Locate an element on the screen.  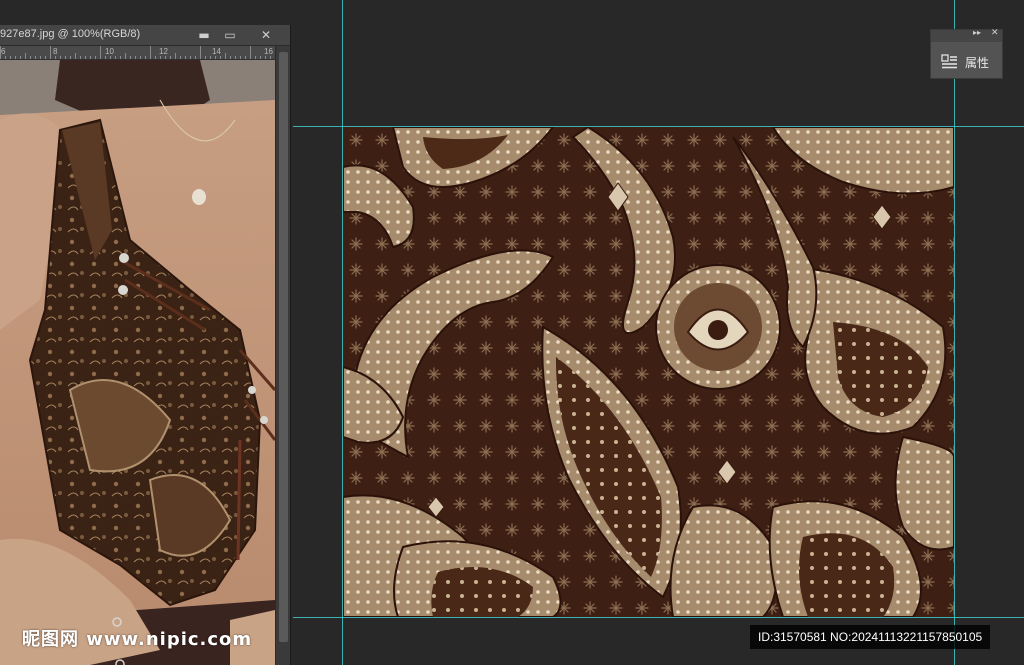
scrollbar-thumb is located at coordinates (283, 347).